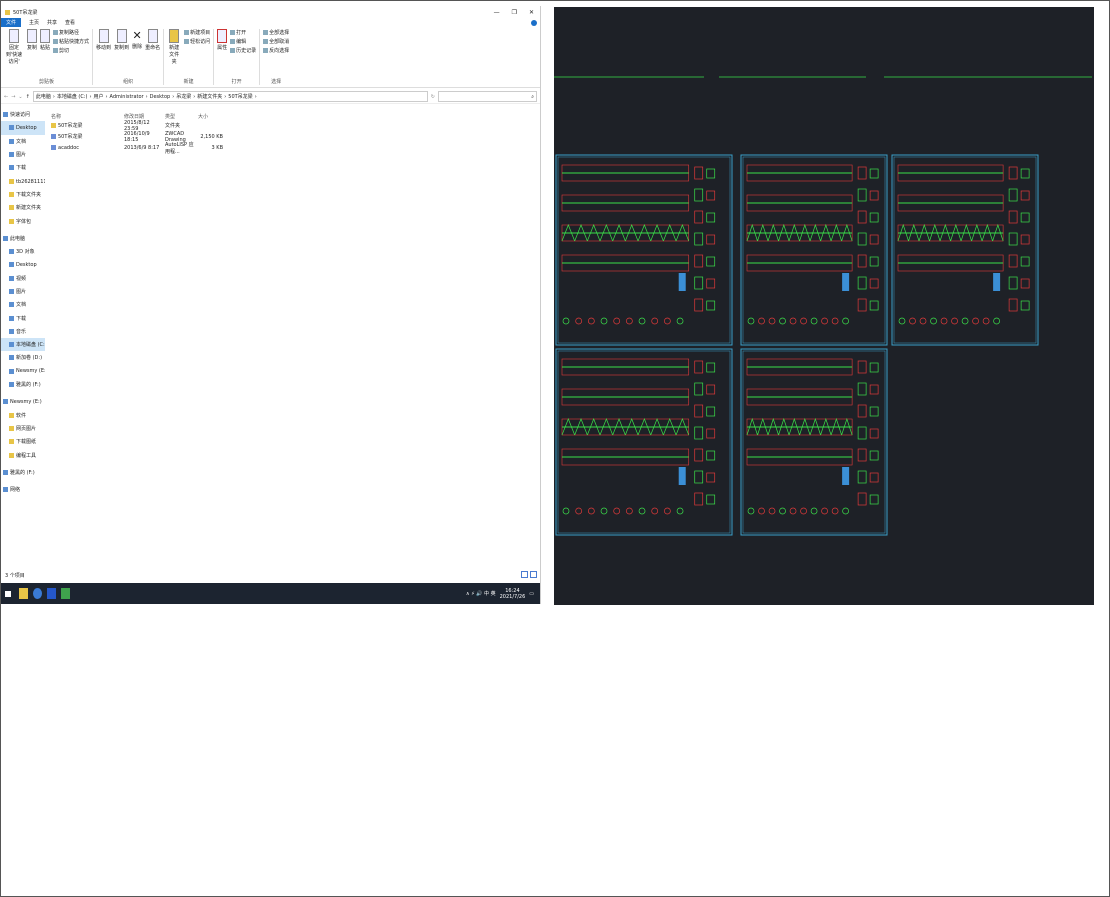  I want to click on breadcrumb-item: 吊龙梁, so click(183, 96).